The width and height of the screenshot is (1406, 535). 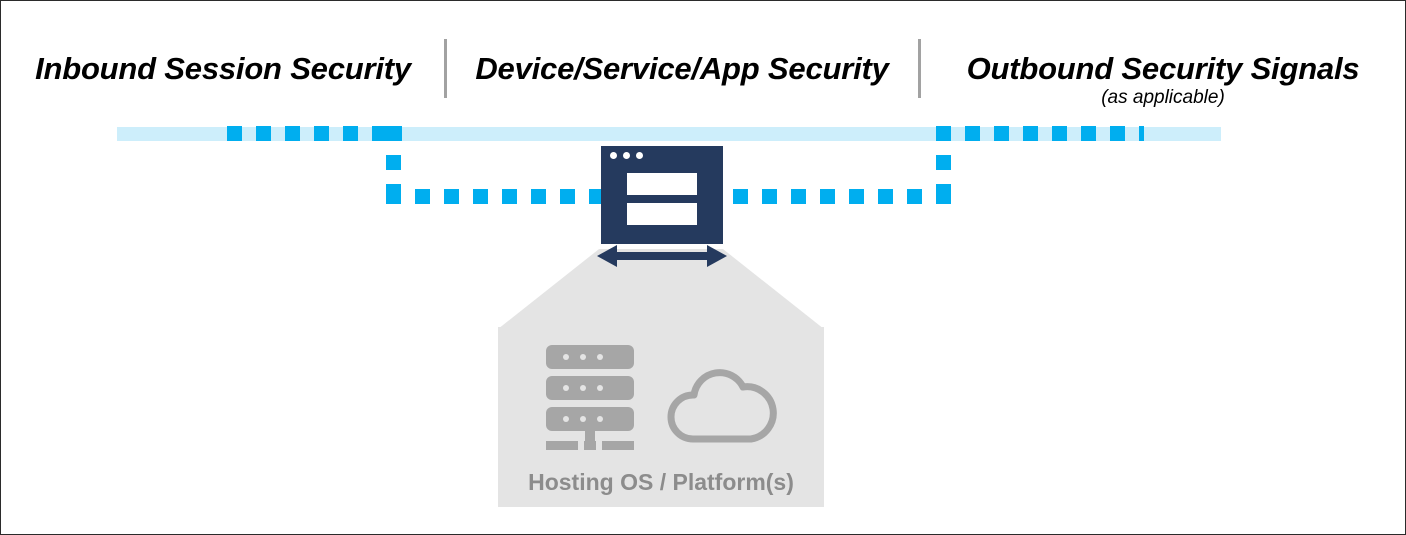 What do you see at coordinates (842, 196) in the screenshot?
I see `flow-segment-right-bottom` at bounding box center [842, 196].